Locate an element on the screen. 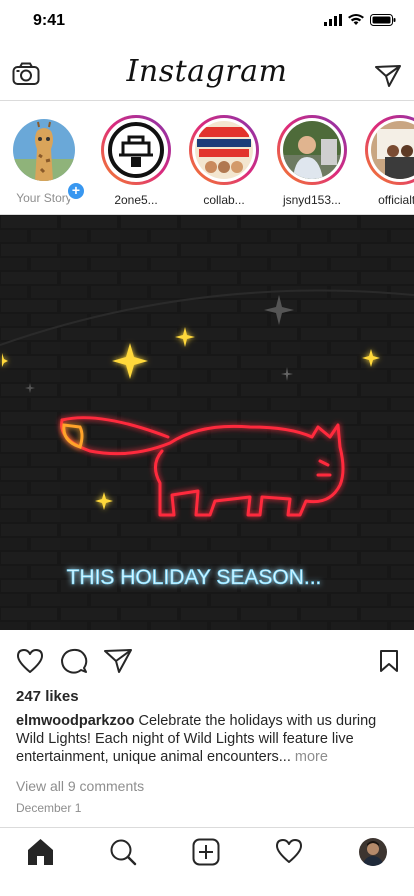 Image resolution: width=414 pixels, height=896 pixels. likes-count: 247 likes is located at coordinates (47, 696).